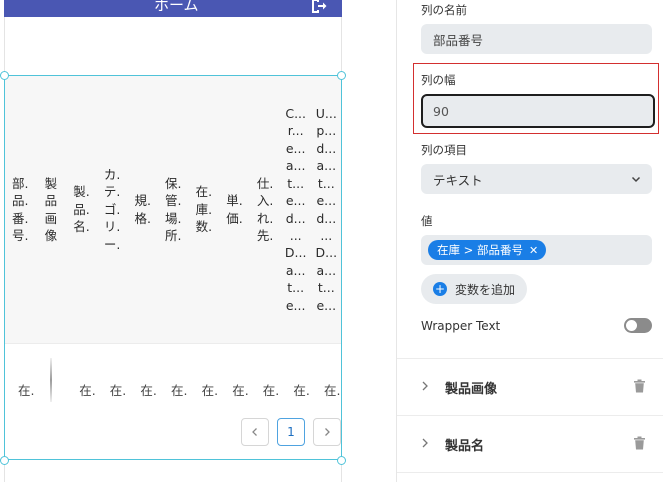  Describe the element at coordinates (530, 387) in the screenshot. I see `accordion-product-image: 製品画像` at that location.